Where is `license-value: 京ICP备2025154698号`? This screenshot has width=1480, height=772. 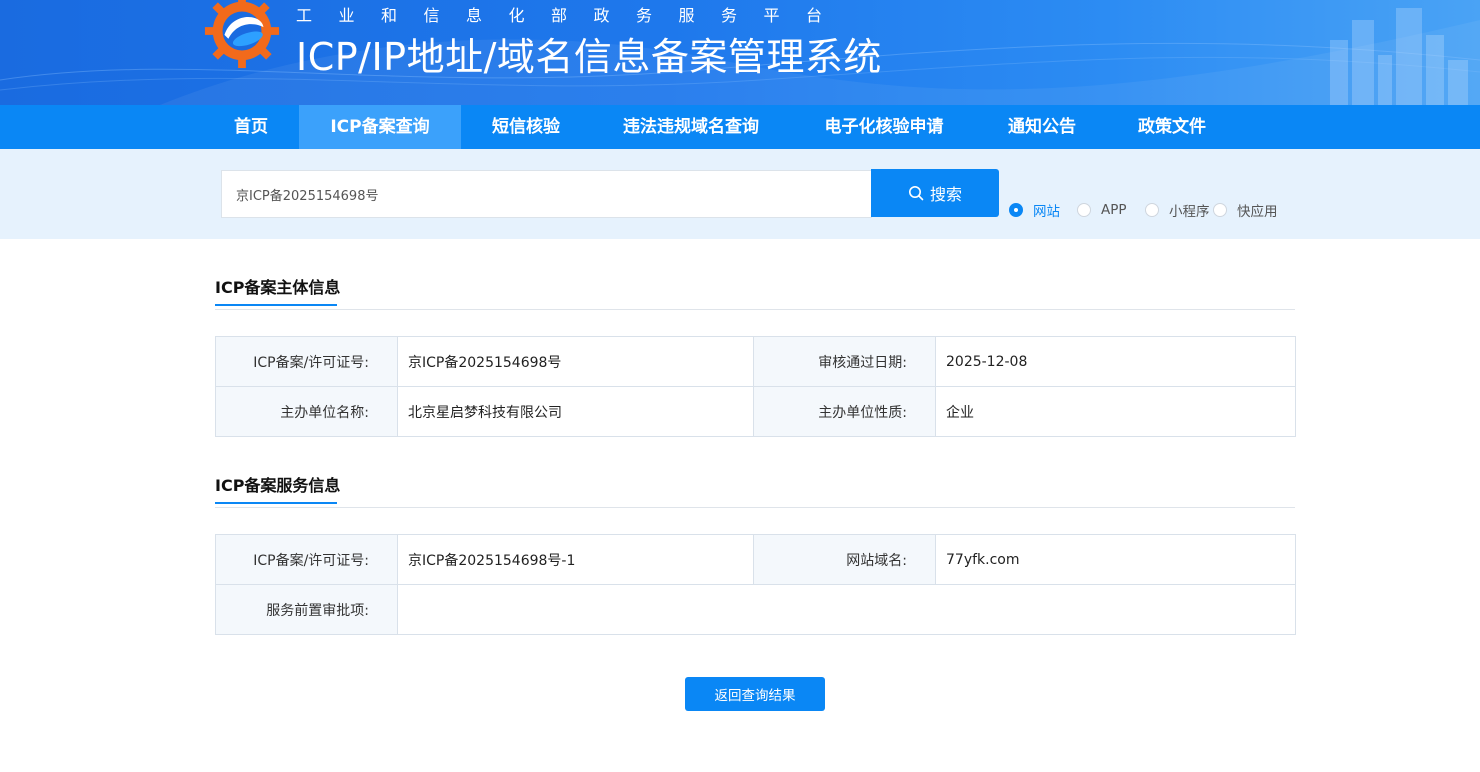 license-value: 京ICP备2025154698号 is located at coordinates (575, 361).